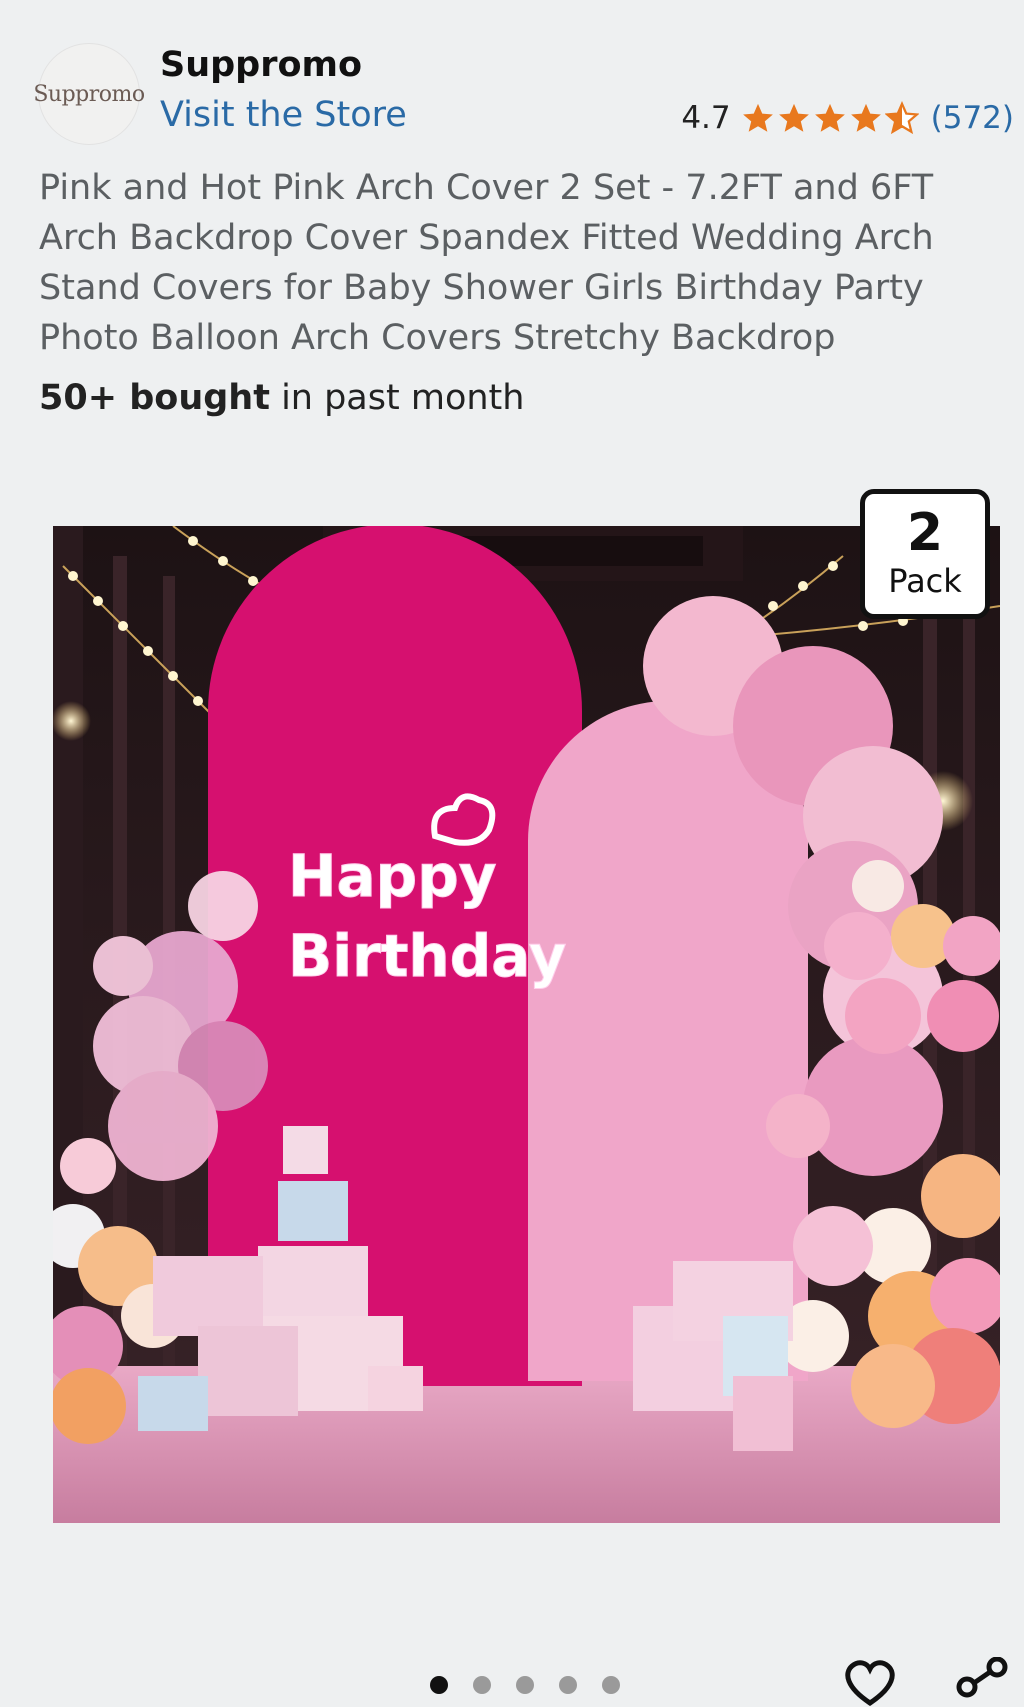 This screenshot has height=1707, width=1024. I want to click on store-logo-text: Suppromo, so click(89, 94).